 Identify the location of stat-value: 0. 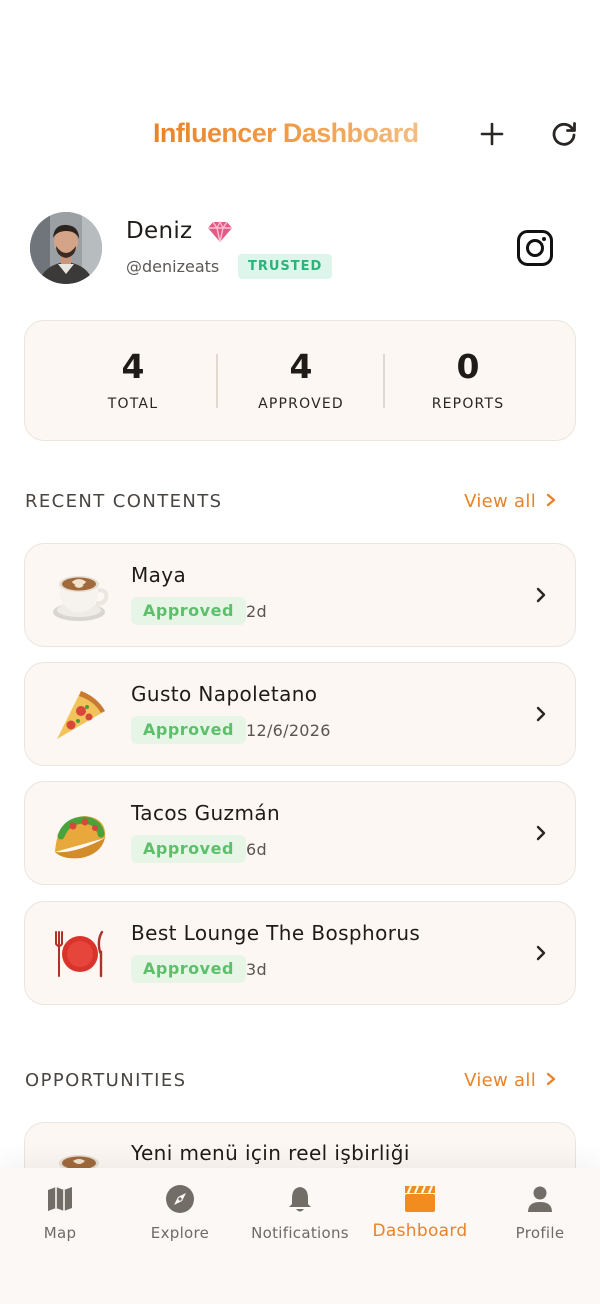
(468, 366).